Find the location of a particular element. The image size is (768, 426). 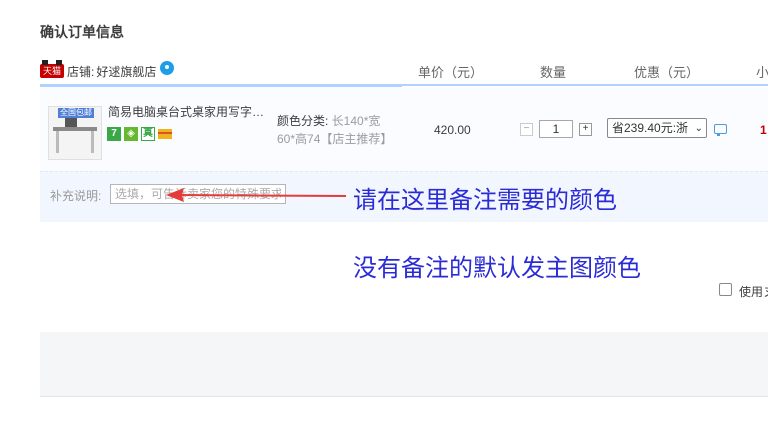

quantity-minus-button: − is located at coordinates (526, 129).